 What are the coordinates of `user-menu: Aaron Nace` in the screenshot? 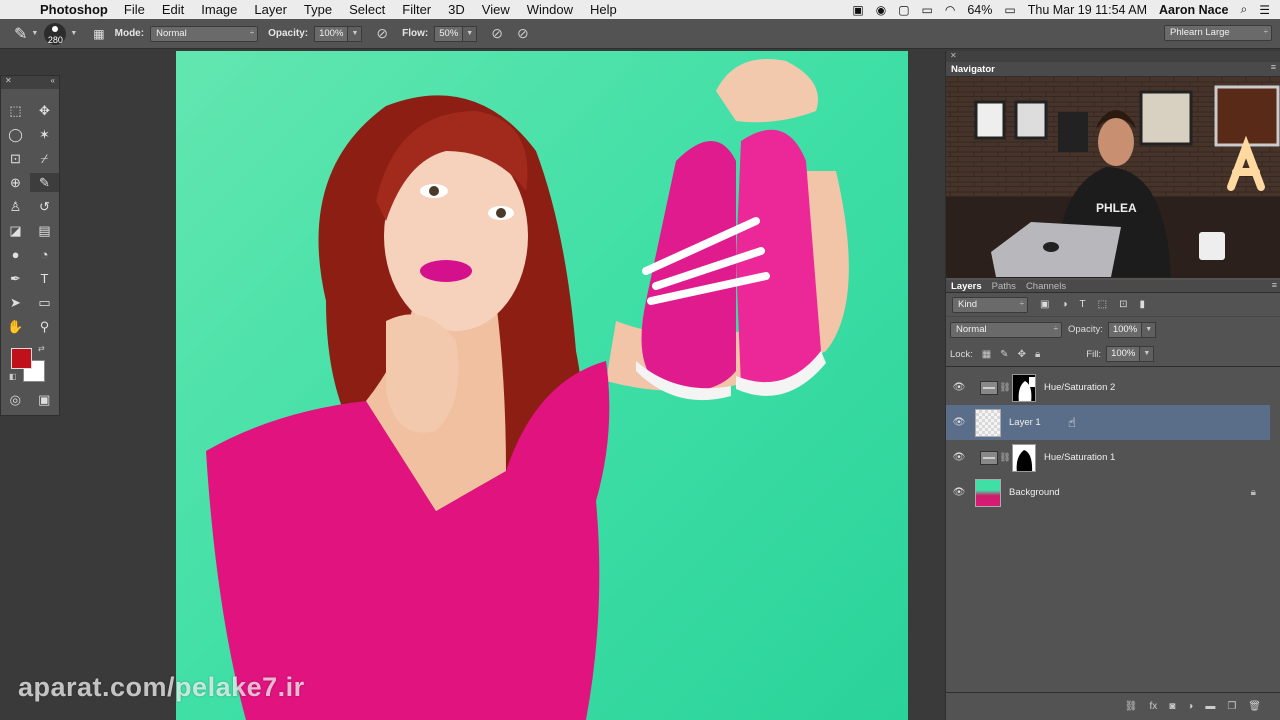 It's located at (1193, 10).